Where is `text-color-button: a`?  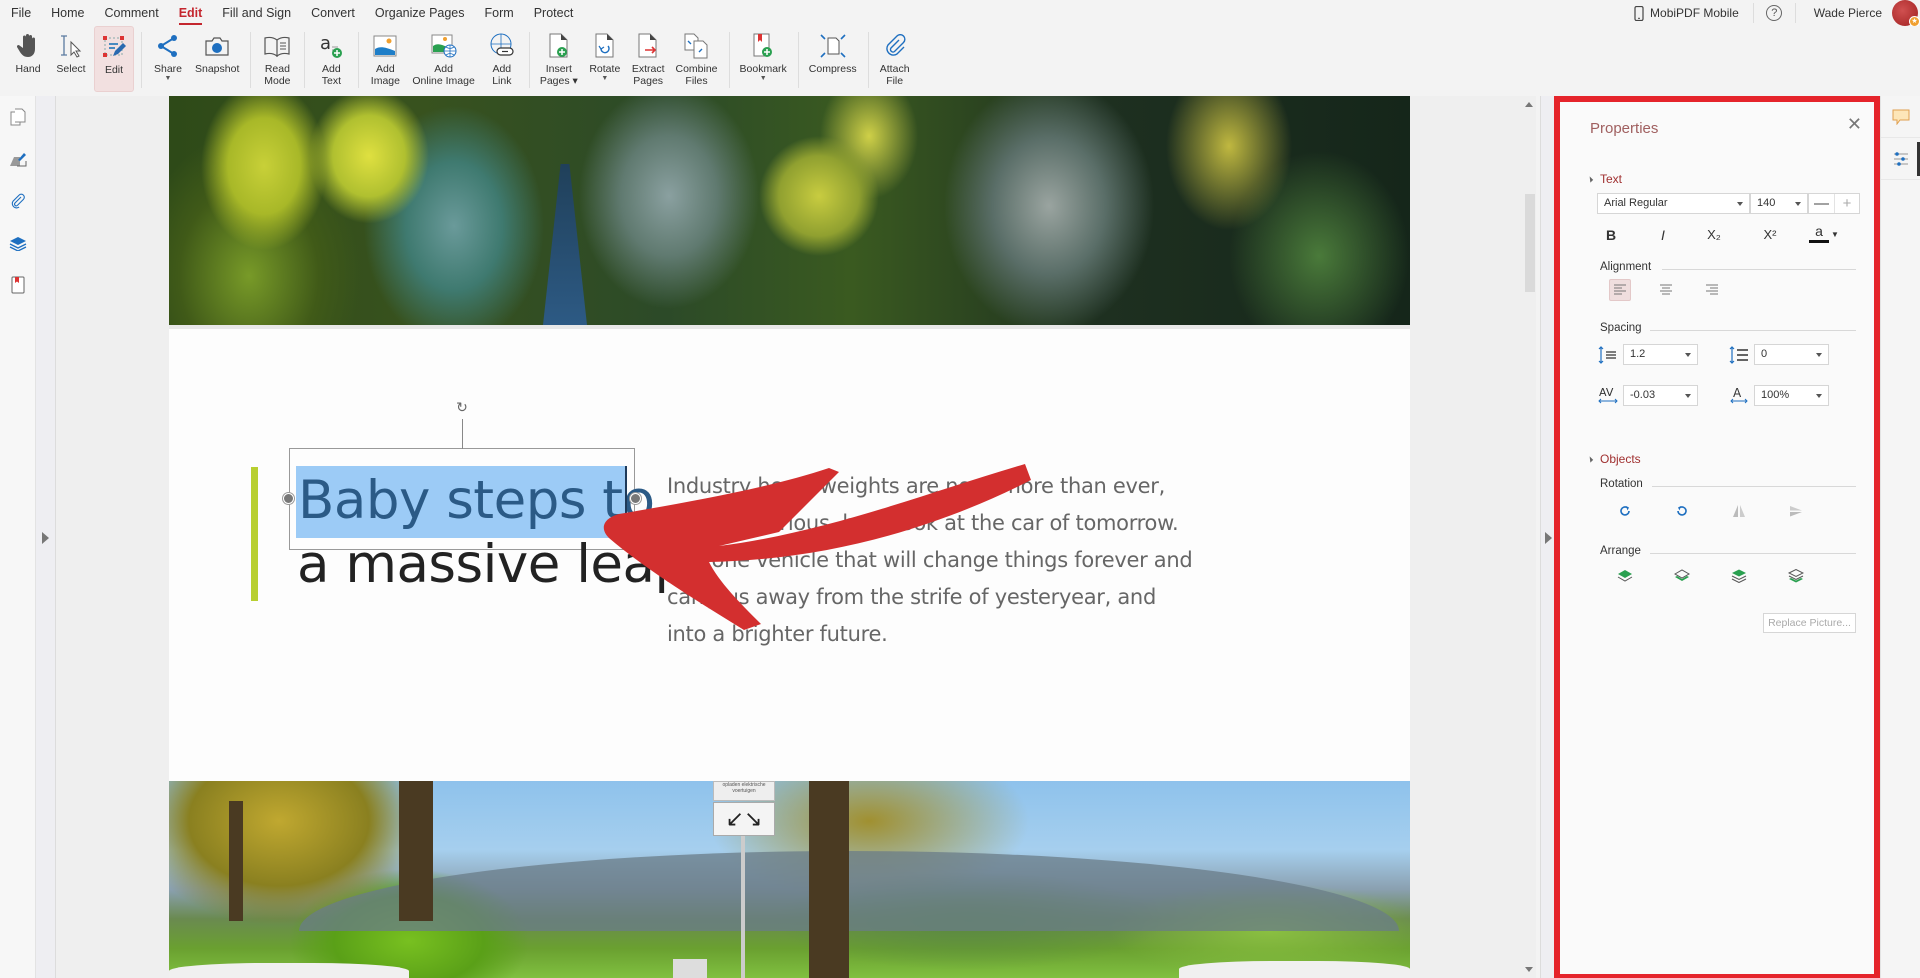 text-color-button: a is located at coordinates (1819, 233).